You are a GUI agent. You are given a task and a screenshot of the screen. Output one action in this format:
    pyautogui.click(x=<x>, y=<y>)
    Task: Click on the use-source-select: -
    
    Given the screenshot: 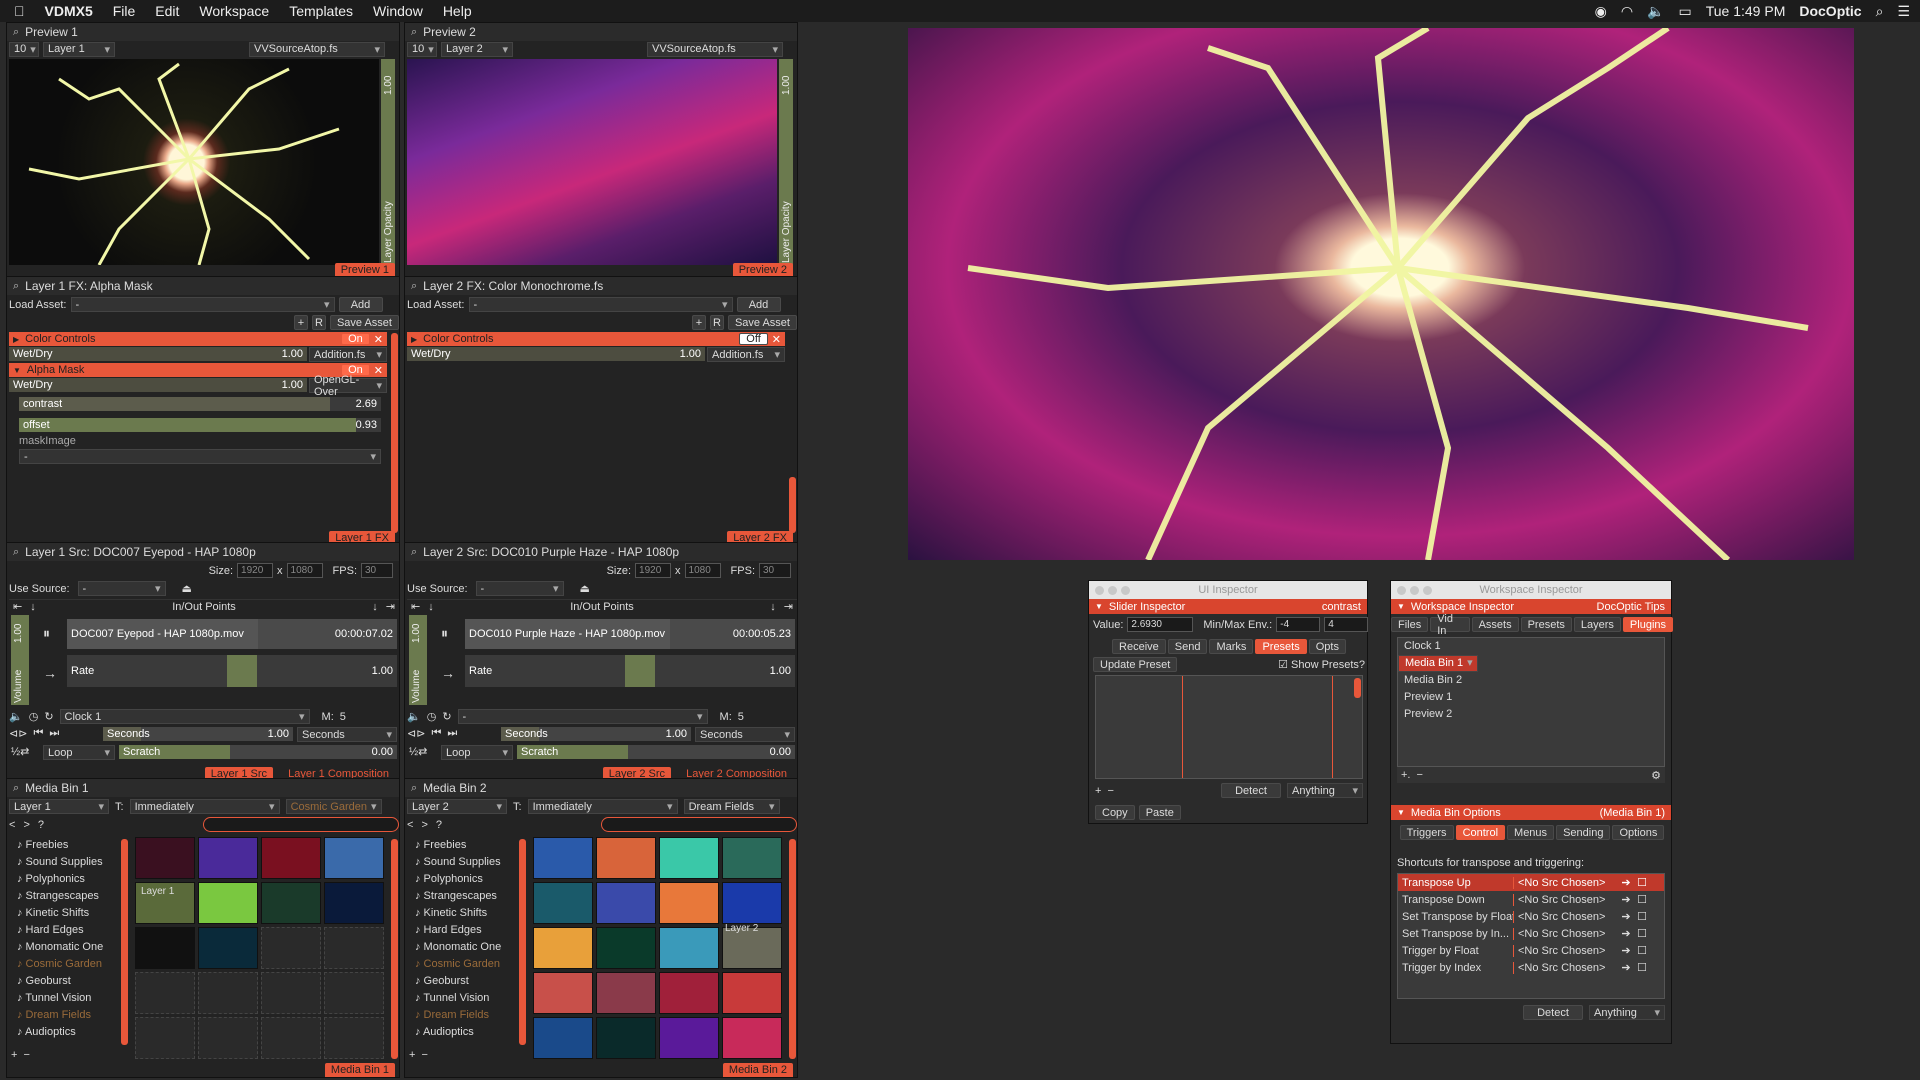 What is the action you would take?
    pyautogui.click(x=519, y=588)
    